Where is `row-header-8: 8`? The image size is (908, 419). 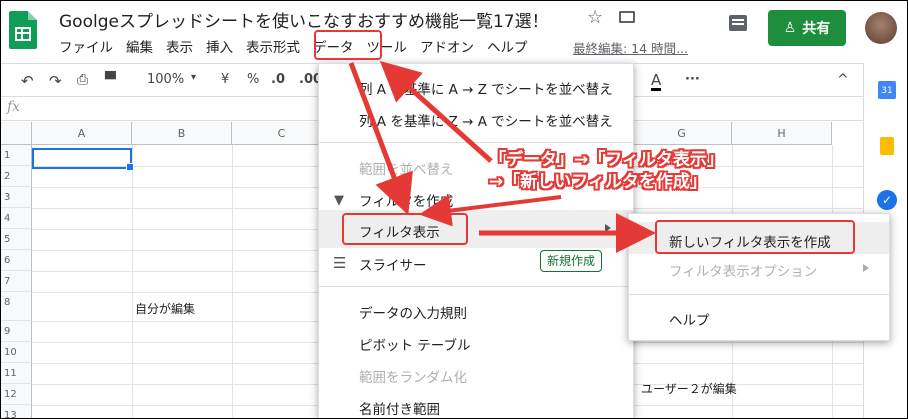 row-header-8: 8 is located at coordinates (16, 306).